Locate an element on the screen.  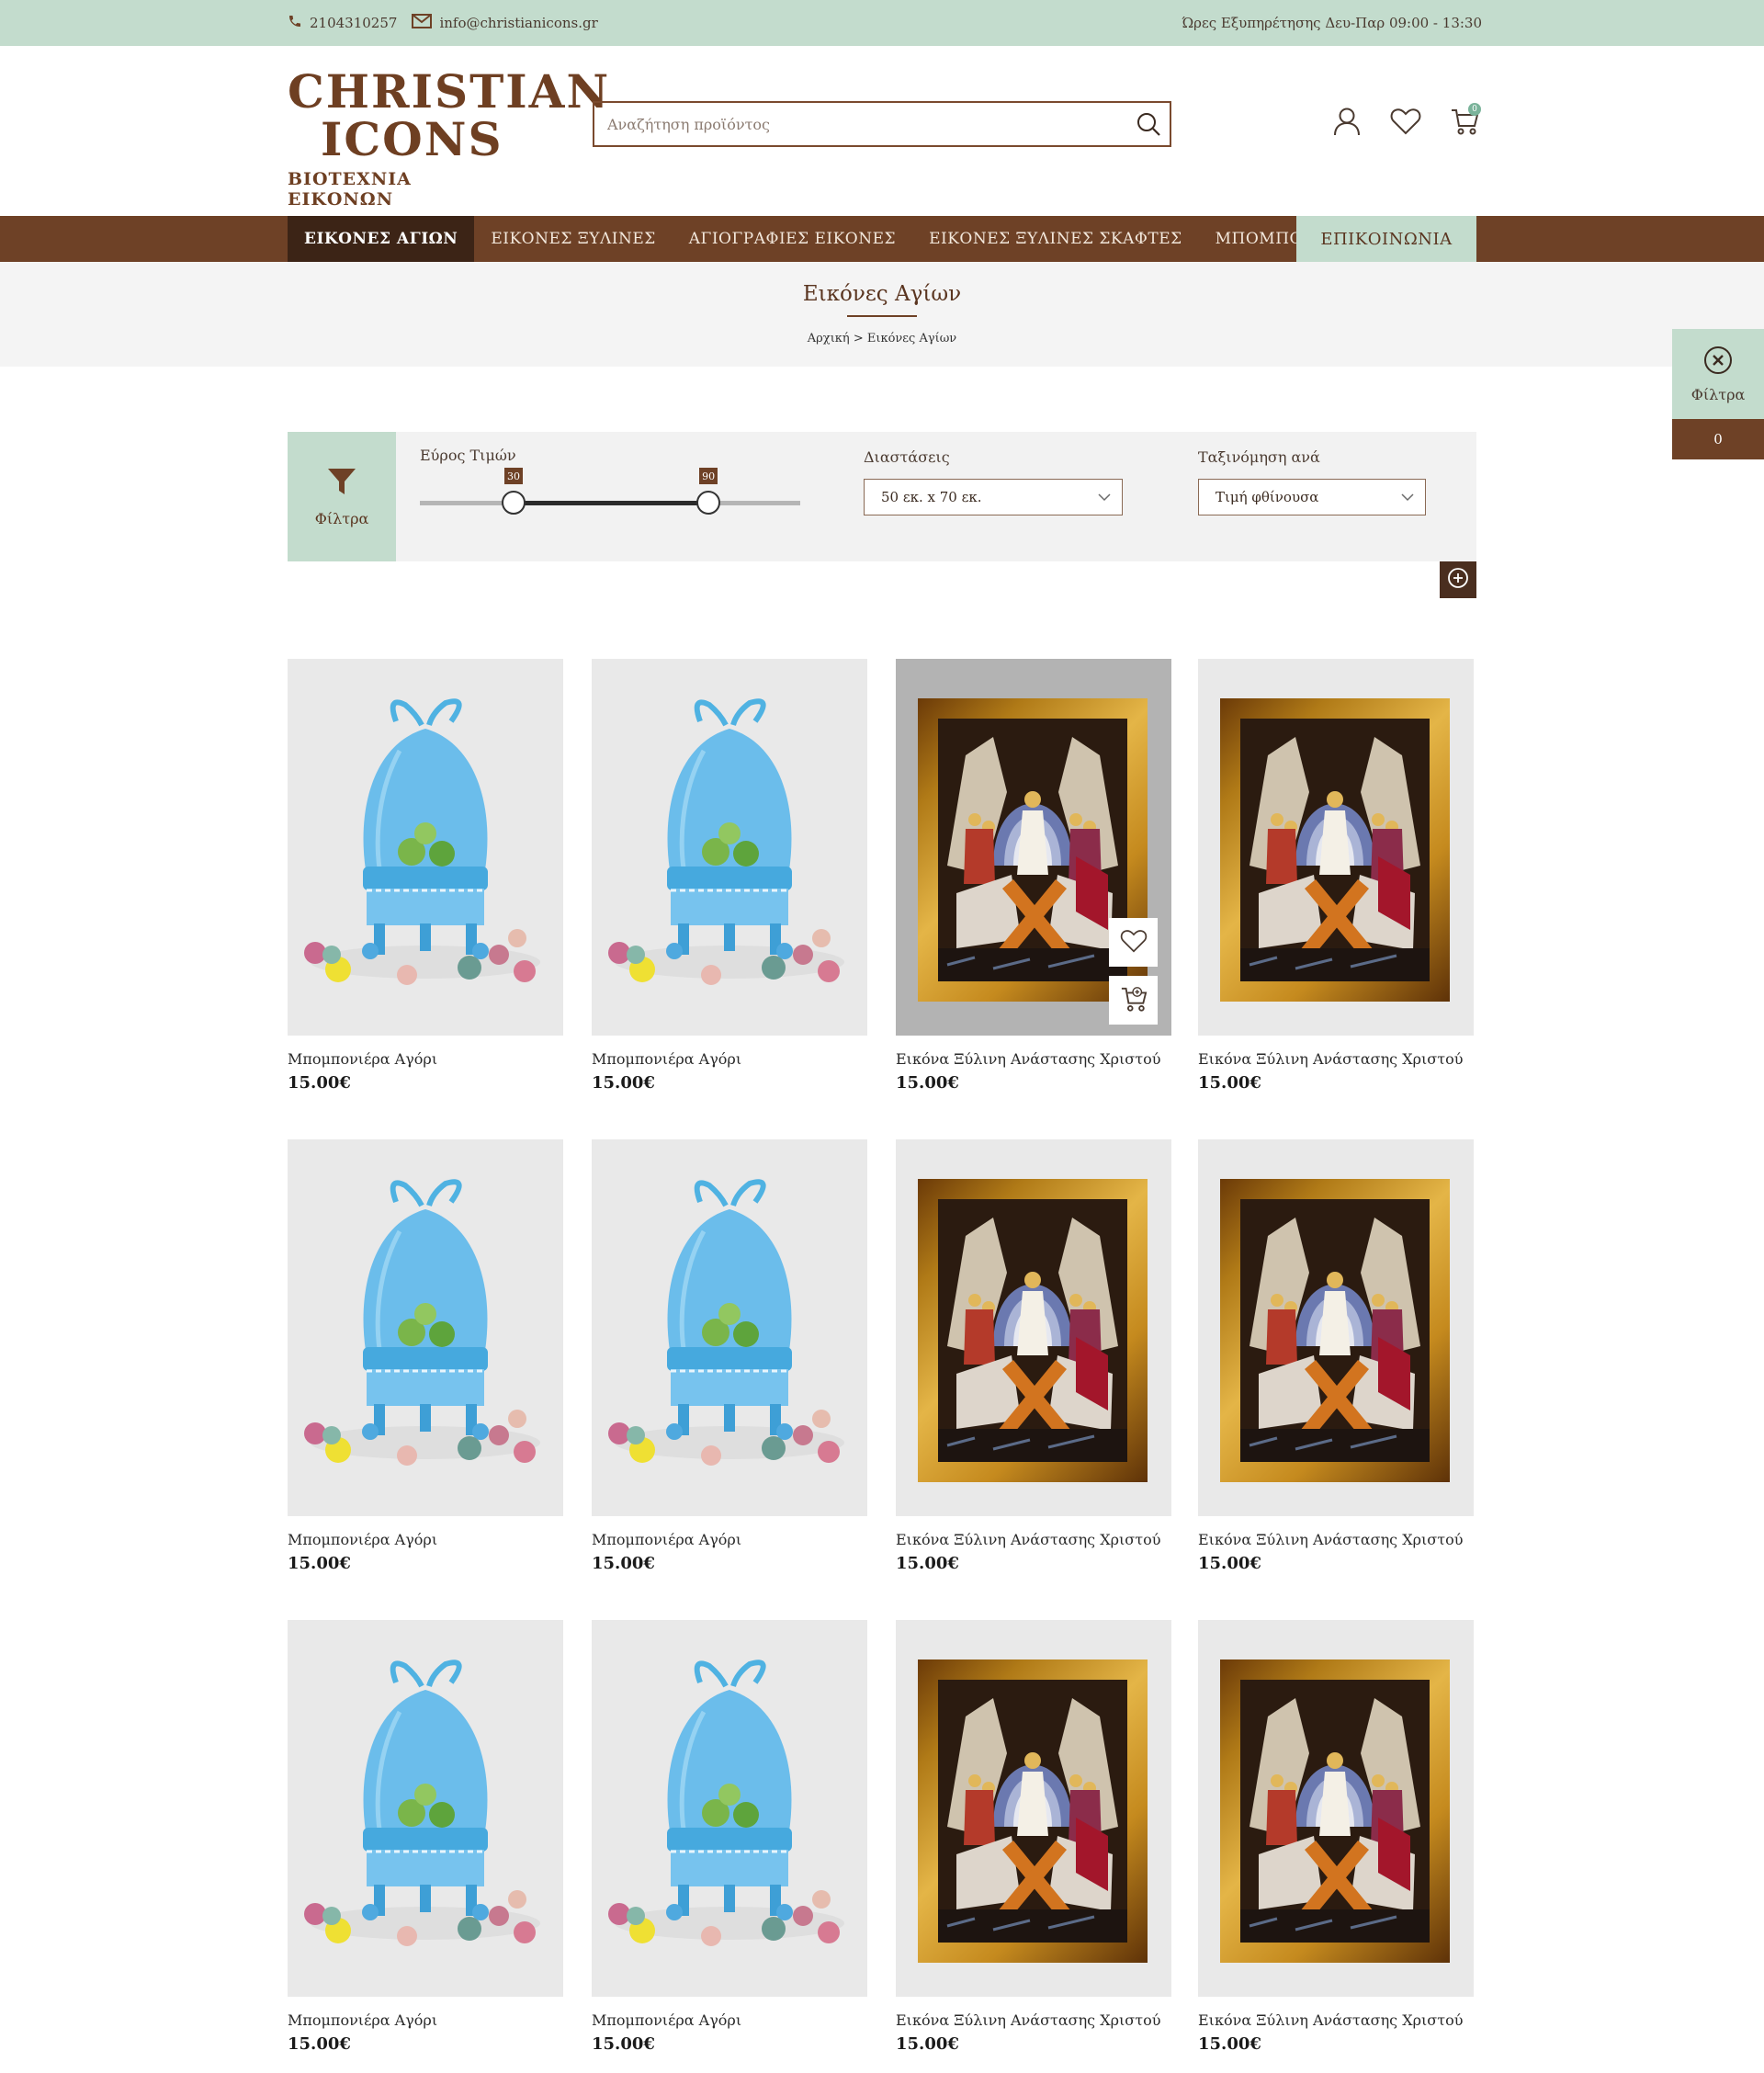
nav-item-contact: ΕΠΙΚΟΙΝΩΝΙΑ is located at coordinates (1386, 239).